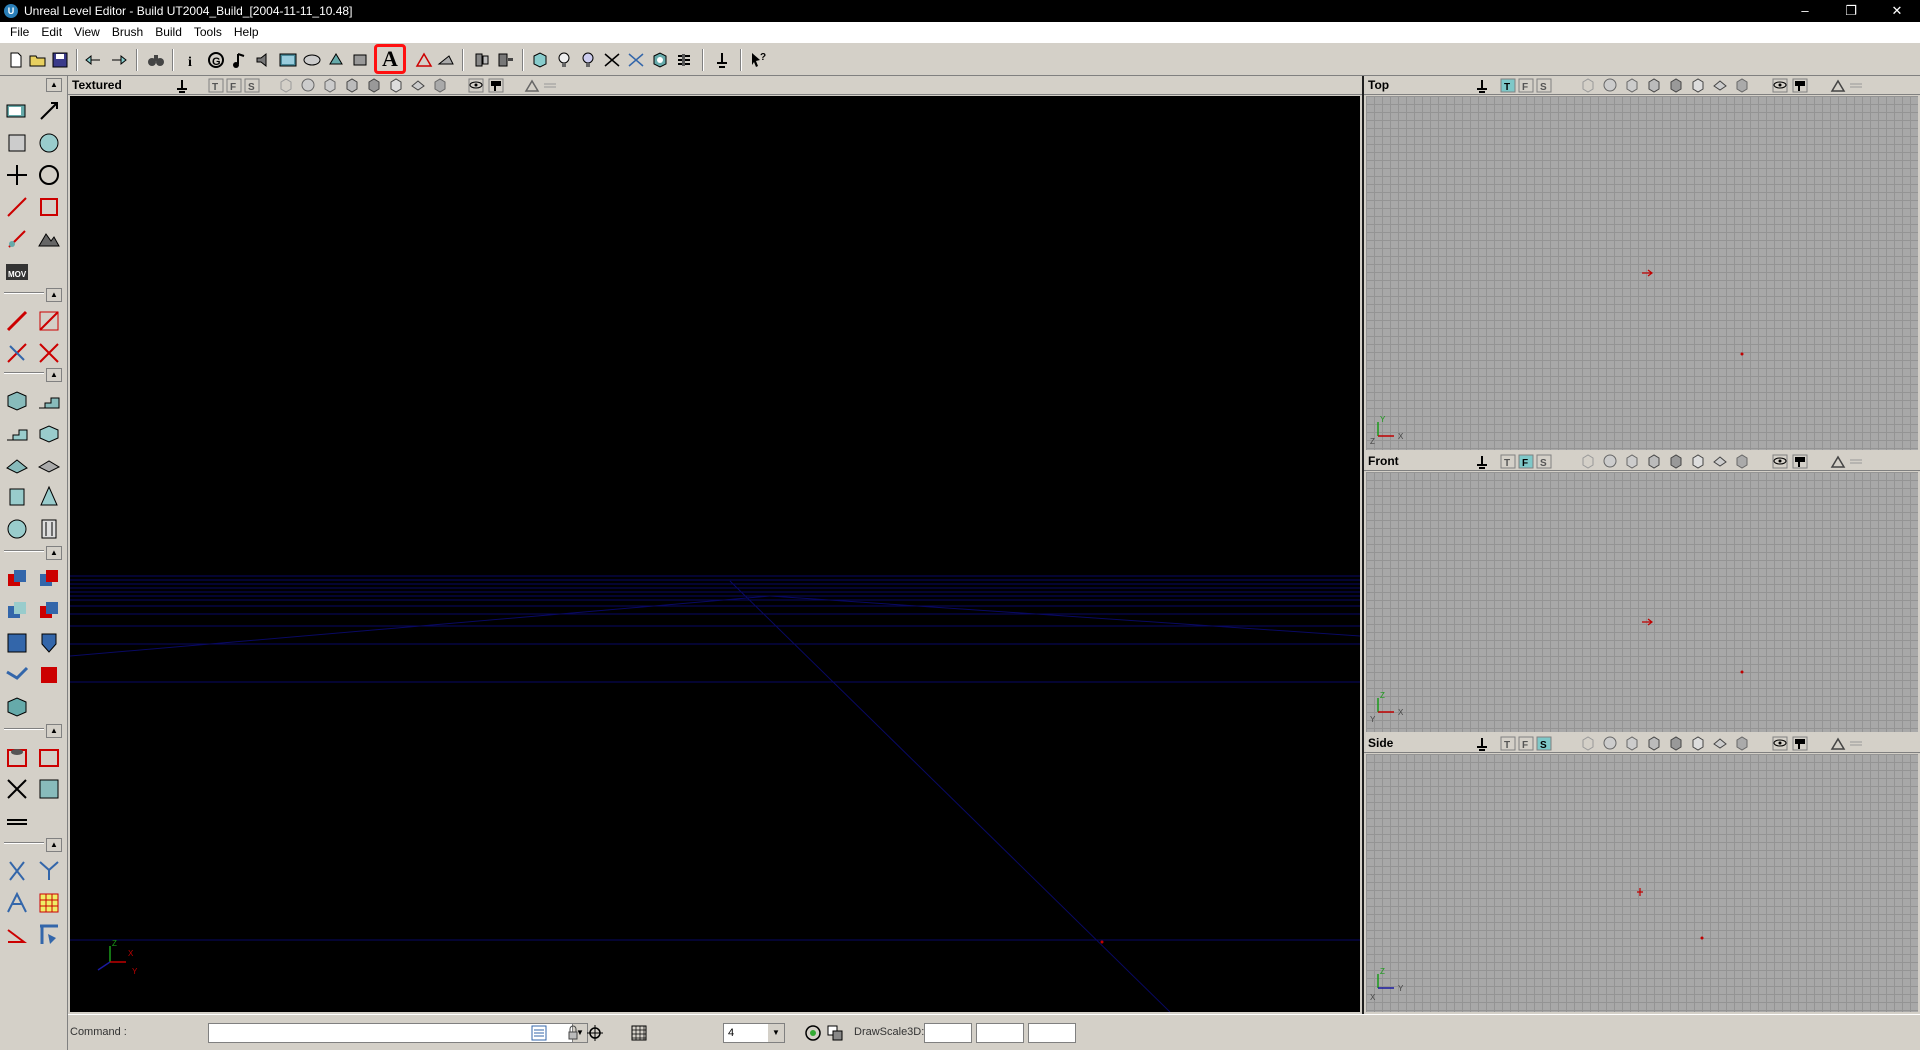 The width and height of the screenshot is (1920, 1050). Describe the element at coordinates (446, 60) in the screenshot. I see `matinee-icon` at that location.